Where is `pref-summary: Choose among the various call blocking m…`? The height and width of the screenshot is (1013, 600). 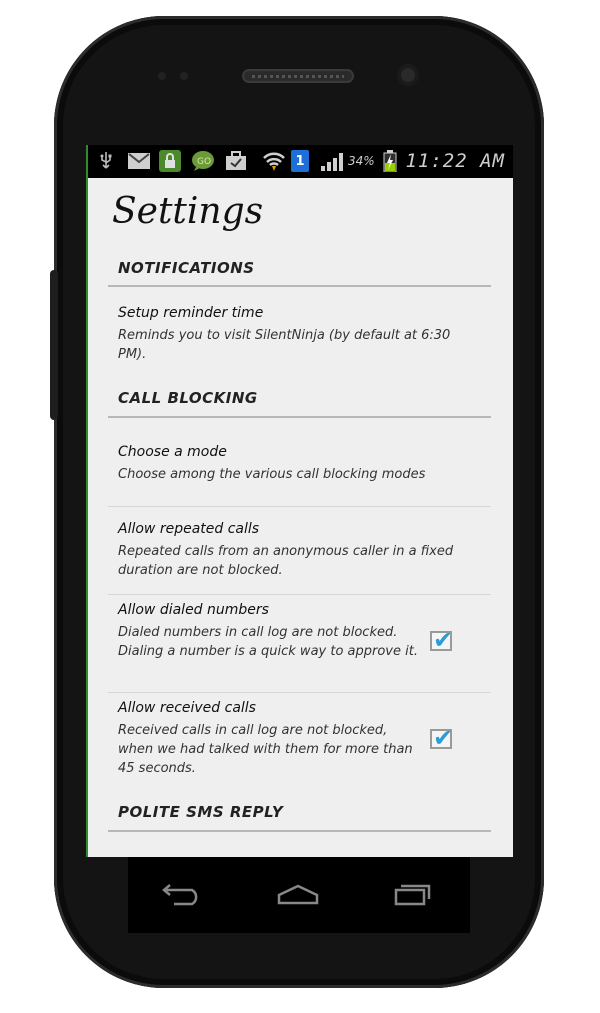 pref-summary: Choose among the various call blocking m… is located at coordinates (272, 474).